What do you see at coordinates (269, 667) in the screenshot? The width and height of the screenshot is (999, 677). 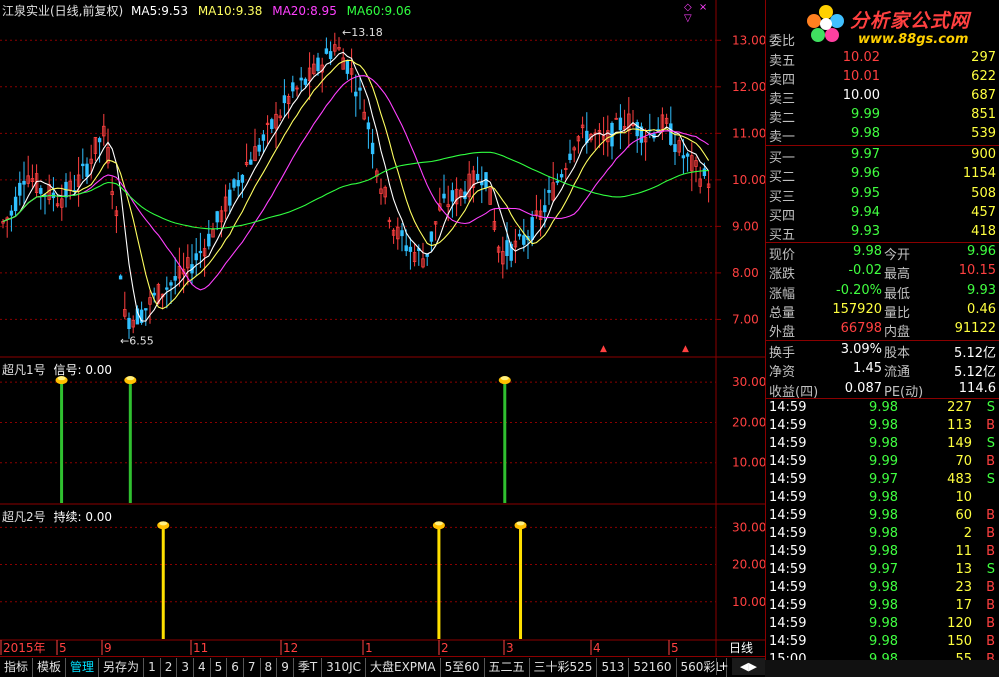 I see `toolbar-button: 8` at bounding box center [269, 667].